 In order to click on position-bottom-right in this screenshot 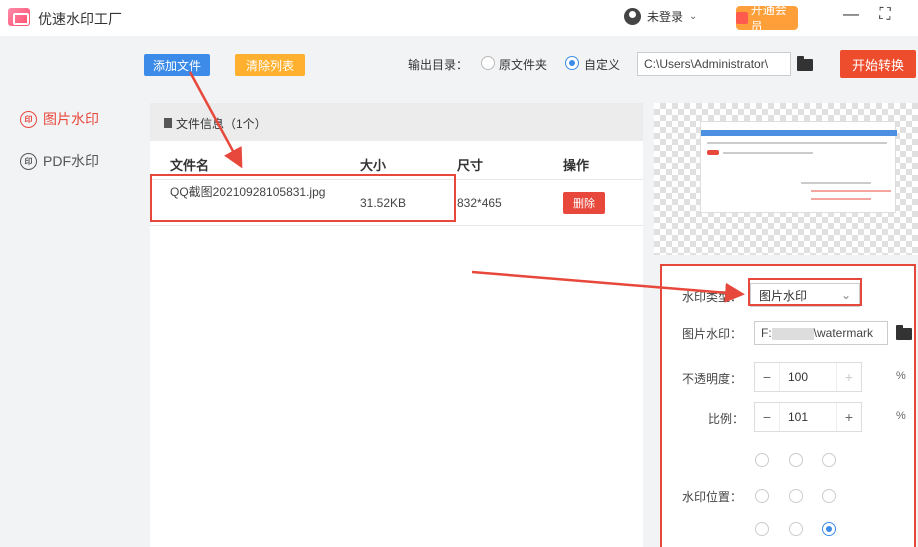, I will do `click(829, 529)`.